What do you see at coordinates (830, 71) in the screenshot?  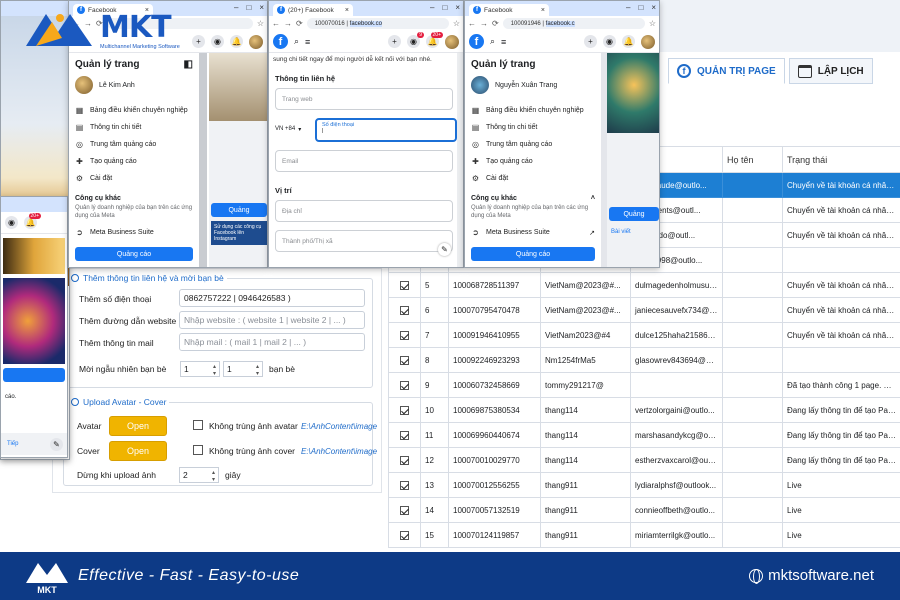 I see `tab-schedule: LẬP LỊCH` at bounding box center [830, 71].